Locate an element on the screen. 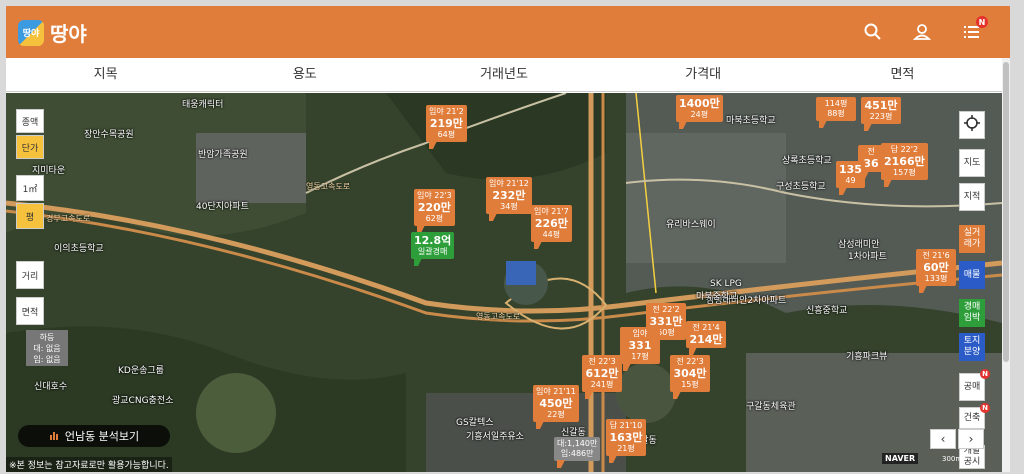 The width and height of the screenshot is (1024, 474). map-label: 상록초등학교 is located at coordinates (807, 161).